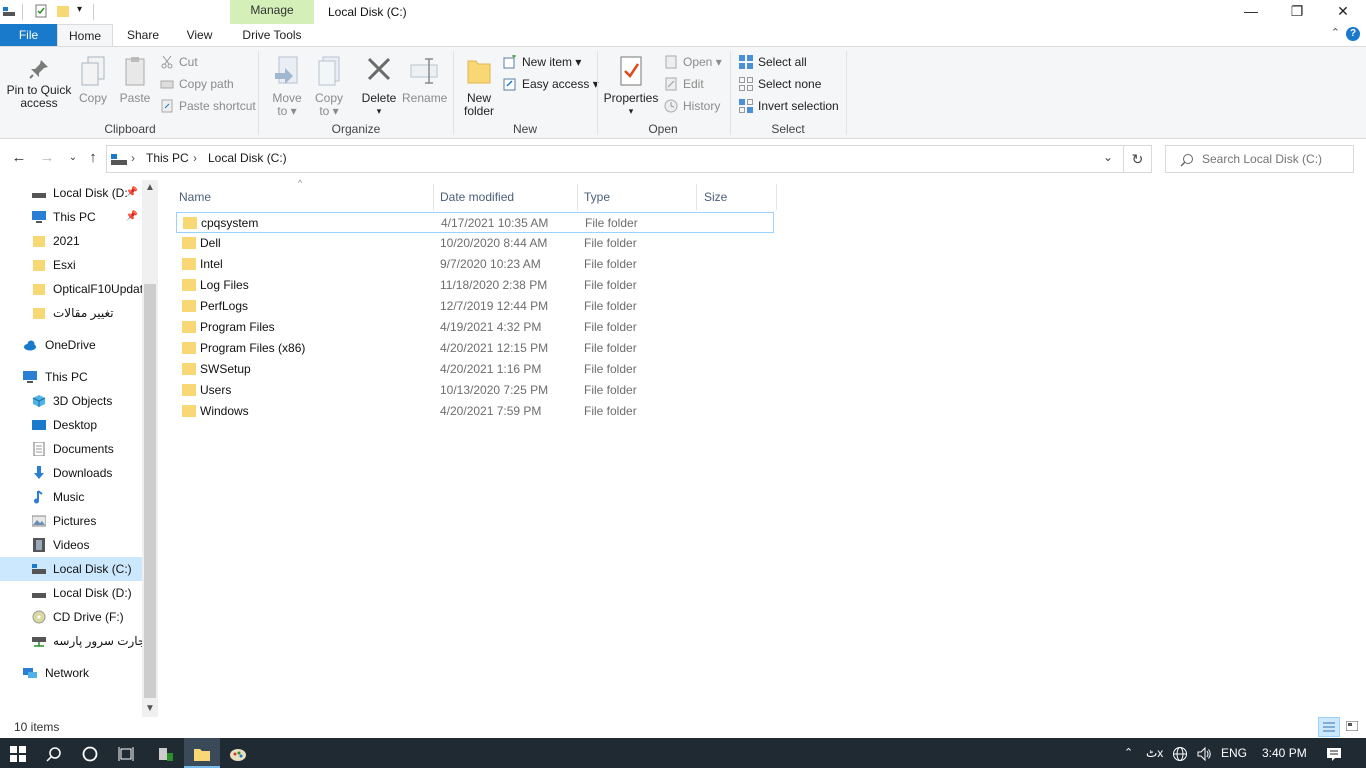  What do you see at coordinates (504, 197) in the screenshot?
I see `column-header-date-modified: Date modified` at bounding box center [504, 197].